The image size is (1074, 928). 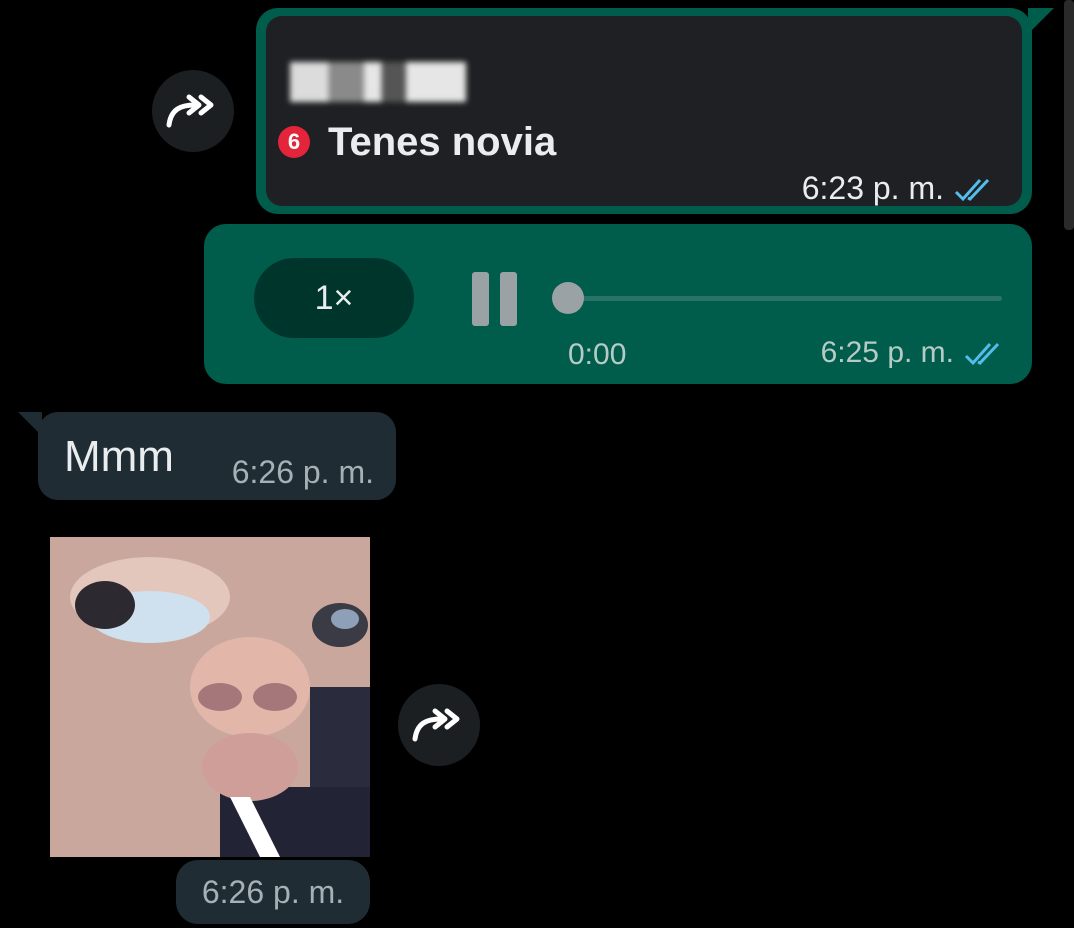 I want to click on audio-progress-thumb, so click(x=568, y=298).